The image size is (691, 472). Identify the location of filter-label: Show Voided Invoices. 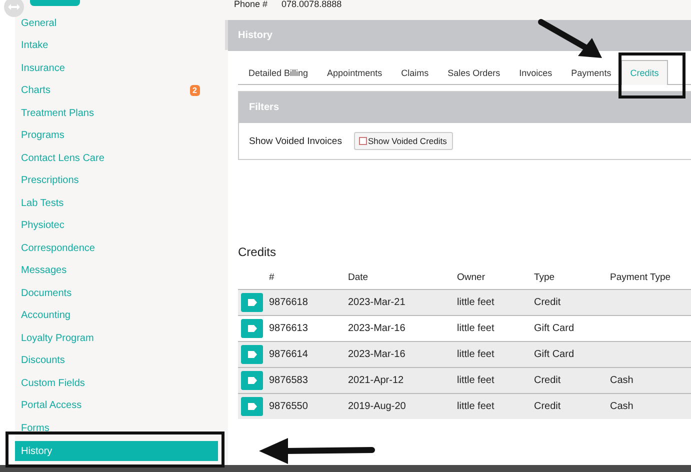
(295, 141).